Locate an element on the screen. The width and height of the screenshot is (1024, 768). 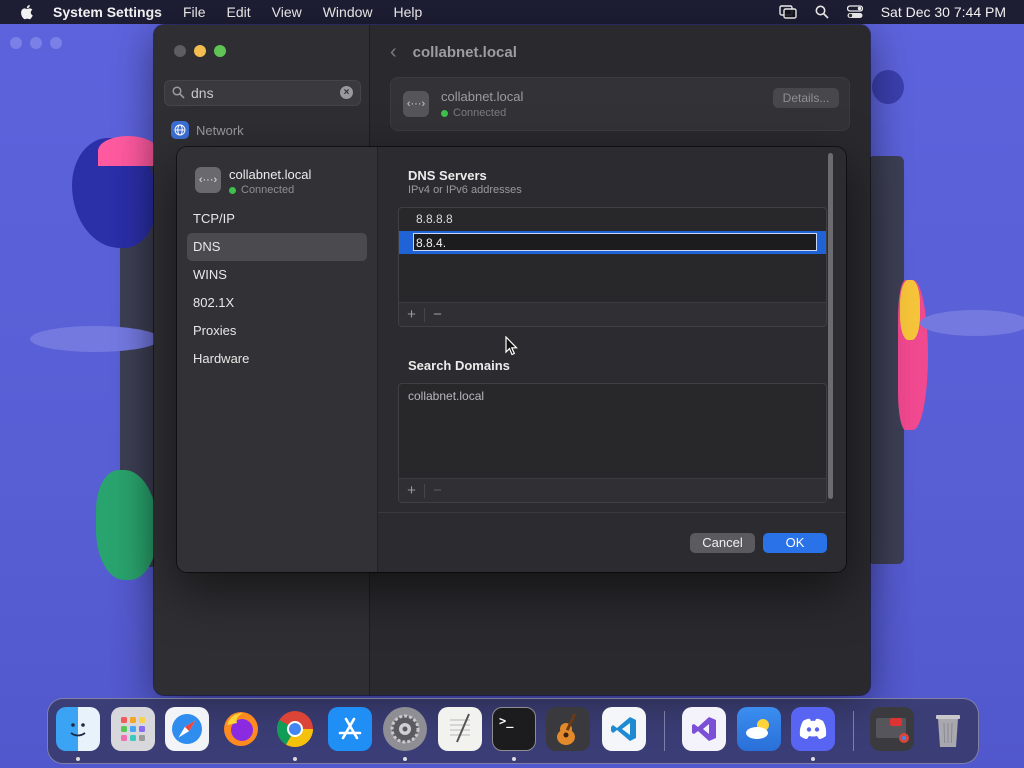
sheet-tab-hardware: Hardware is located at coordinates (277, 359).